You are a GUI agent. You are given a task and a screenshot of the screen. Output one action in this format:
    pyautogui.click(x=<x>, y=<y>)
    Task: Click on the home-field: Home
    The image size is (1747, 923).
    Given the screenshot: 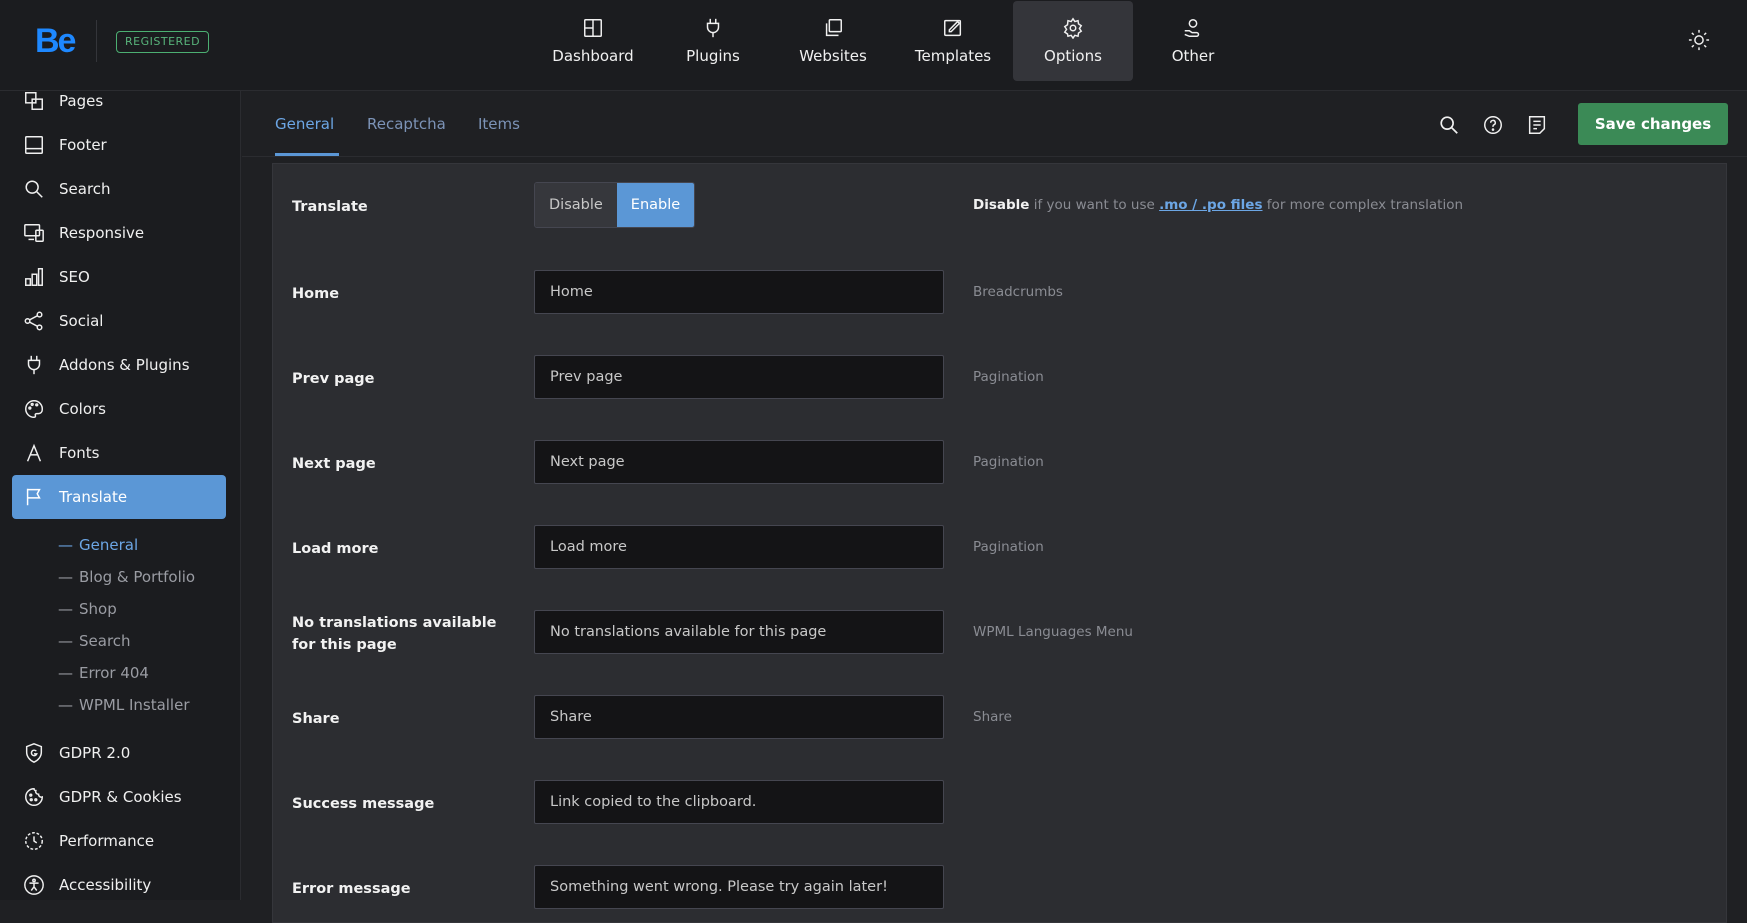 What is the action you would take?
    pyautogui.click(x=739, y=292)
    